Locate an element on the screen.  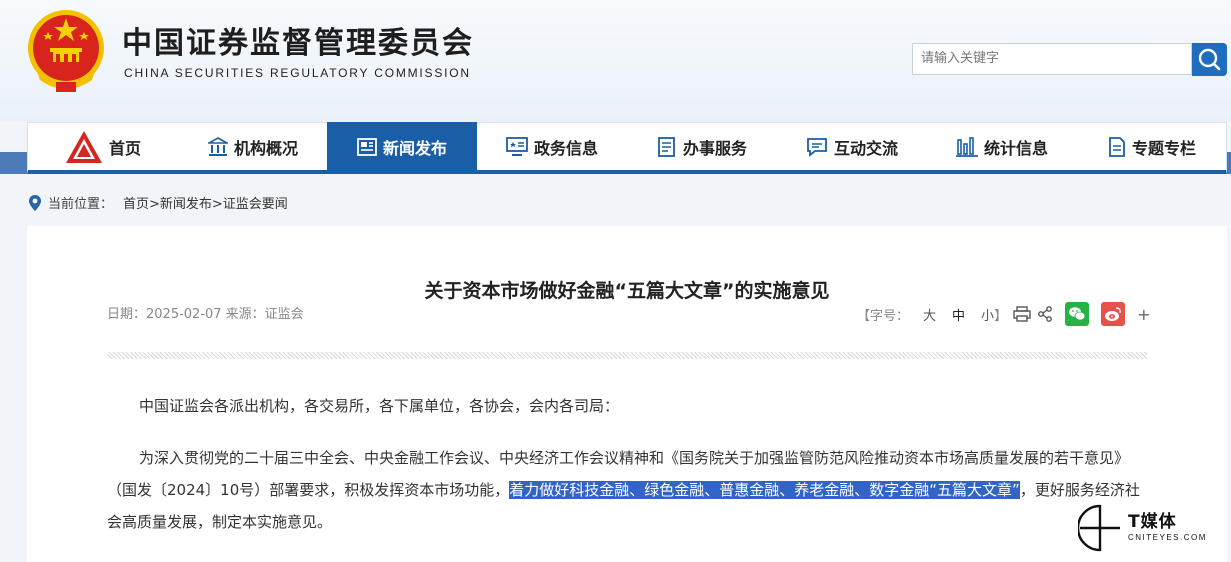
wechat-share-button is located at coordinates (1077, 314).